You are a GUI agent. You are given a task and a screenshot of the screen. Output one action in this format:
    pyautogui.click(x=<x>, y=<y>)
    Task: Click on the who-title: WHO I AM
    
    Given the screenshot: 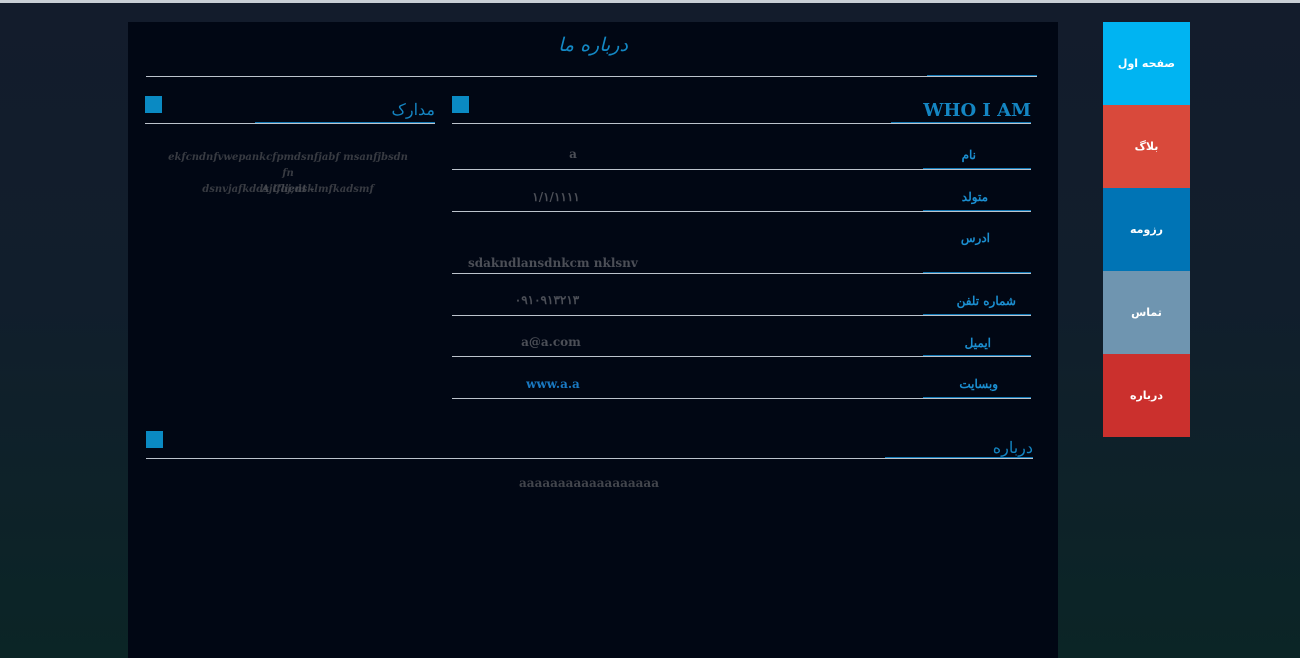 What is the action you would take?
    pyautogui.click(x=977, y=110)
    